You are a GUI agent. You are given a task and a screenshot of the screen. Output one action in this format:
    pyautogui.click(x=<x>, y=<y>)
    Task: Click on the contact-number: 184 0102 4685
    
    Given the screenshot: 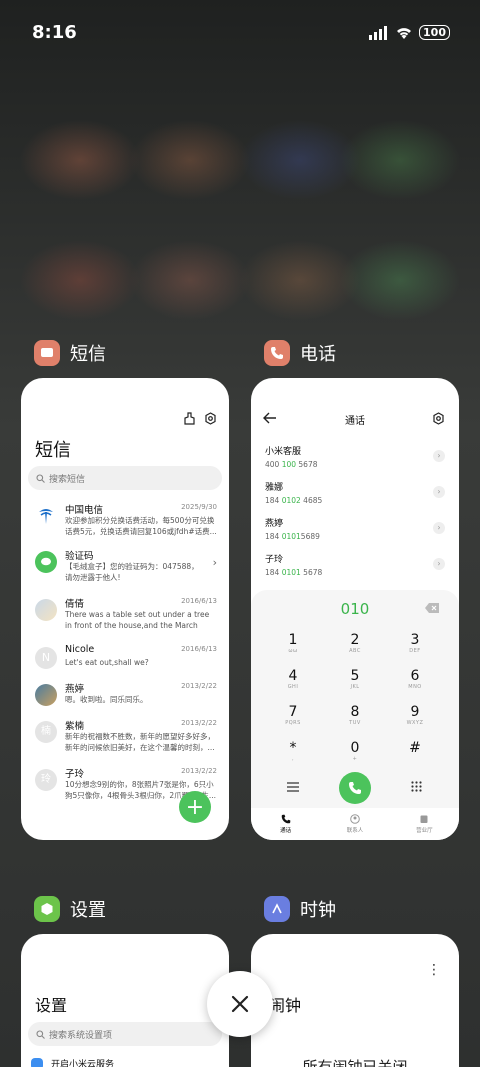 What is the action you would take?
    pyautogui.click(x=294, y=500)
    